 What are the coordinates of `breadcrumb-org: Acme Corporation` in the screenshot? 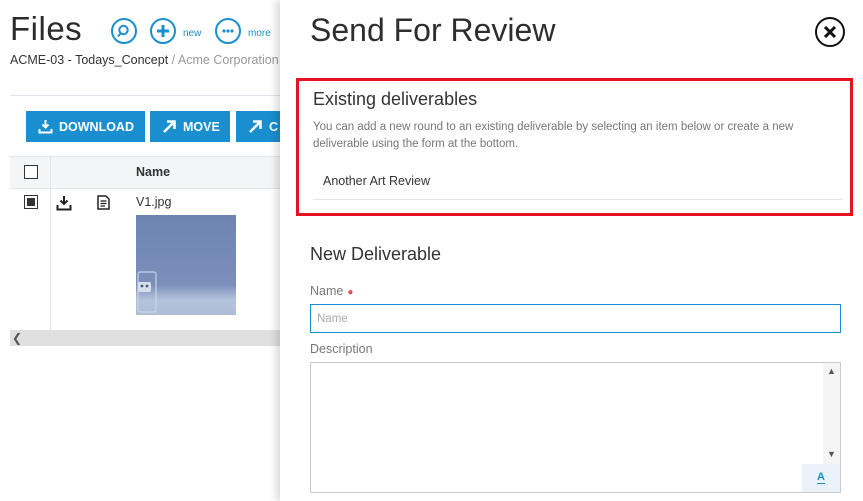 It's located at (228, 60).